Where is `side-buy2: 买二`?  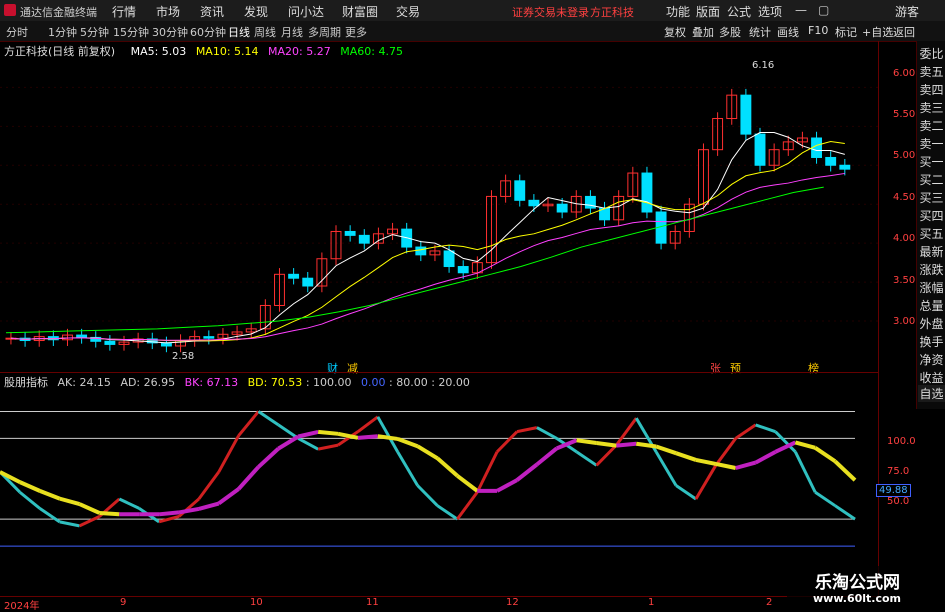
side-buy2: 买二 is located at coordinates (931, 179).